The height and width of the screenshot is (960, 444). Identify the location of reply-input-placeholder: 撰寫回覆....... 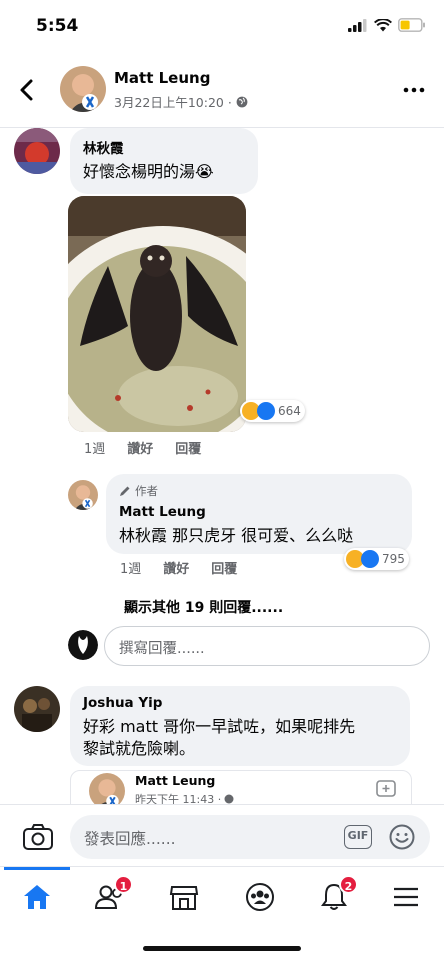
(162, 649).